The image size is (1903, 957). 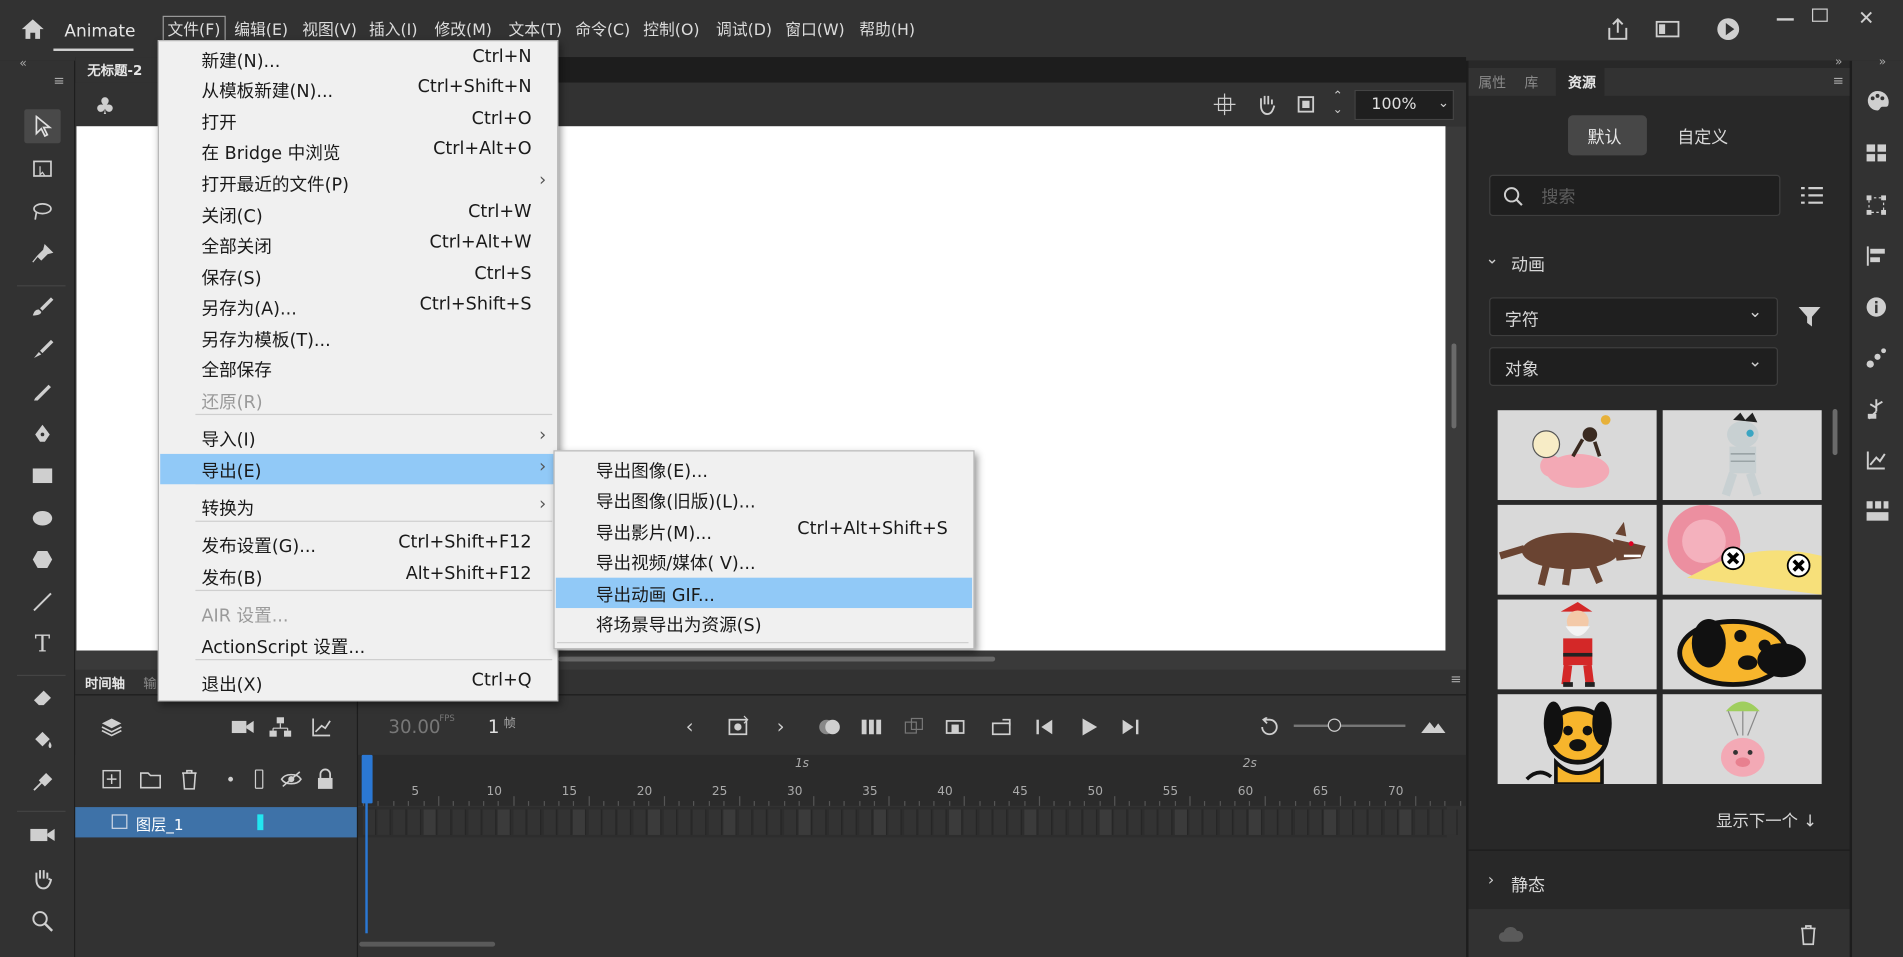 What do you see at coordinates (149, 683) in the screenshot?
I see `output-tab-label: 输` at bounding box center [149, 683].